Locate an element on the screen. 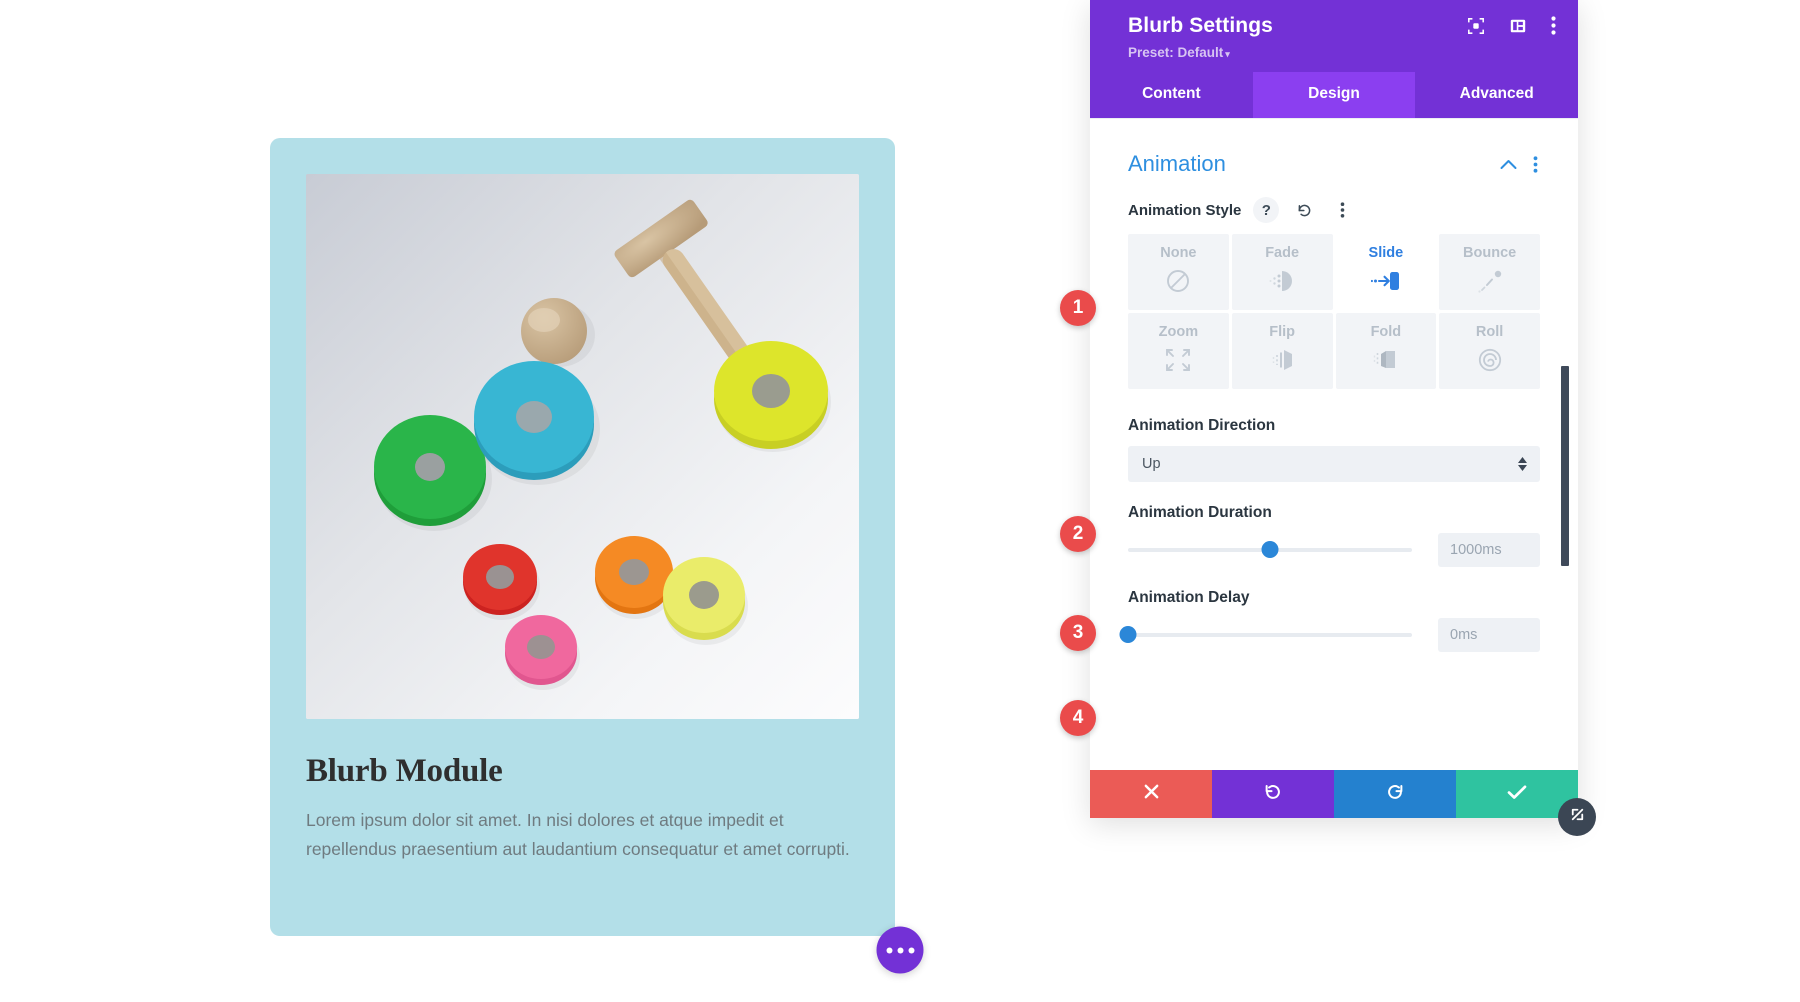  modal-action-bar is located at coordinates (1334, 794).